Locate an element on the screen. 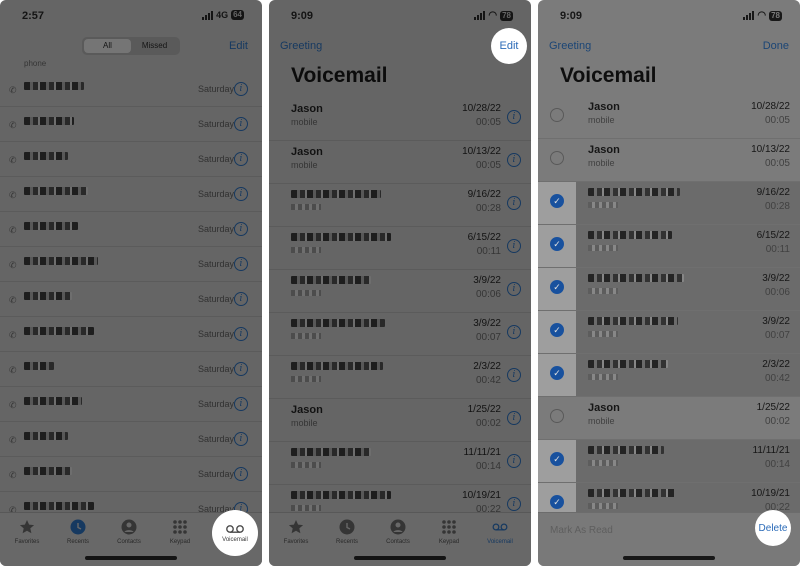  voicemail-row: 3/9/22 00:06 i is located at coordinates (400, 291).